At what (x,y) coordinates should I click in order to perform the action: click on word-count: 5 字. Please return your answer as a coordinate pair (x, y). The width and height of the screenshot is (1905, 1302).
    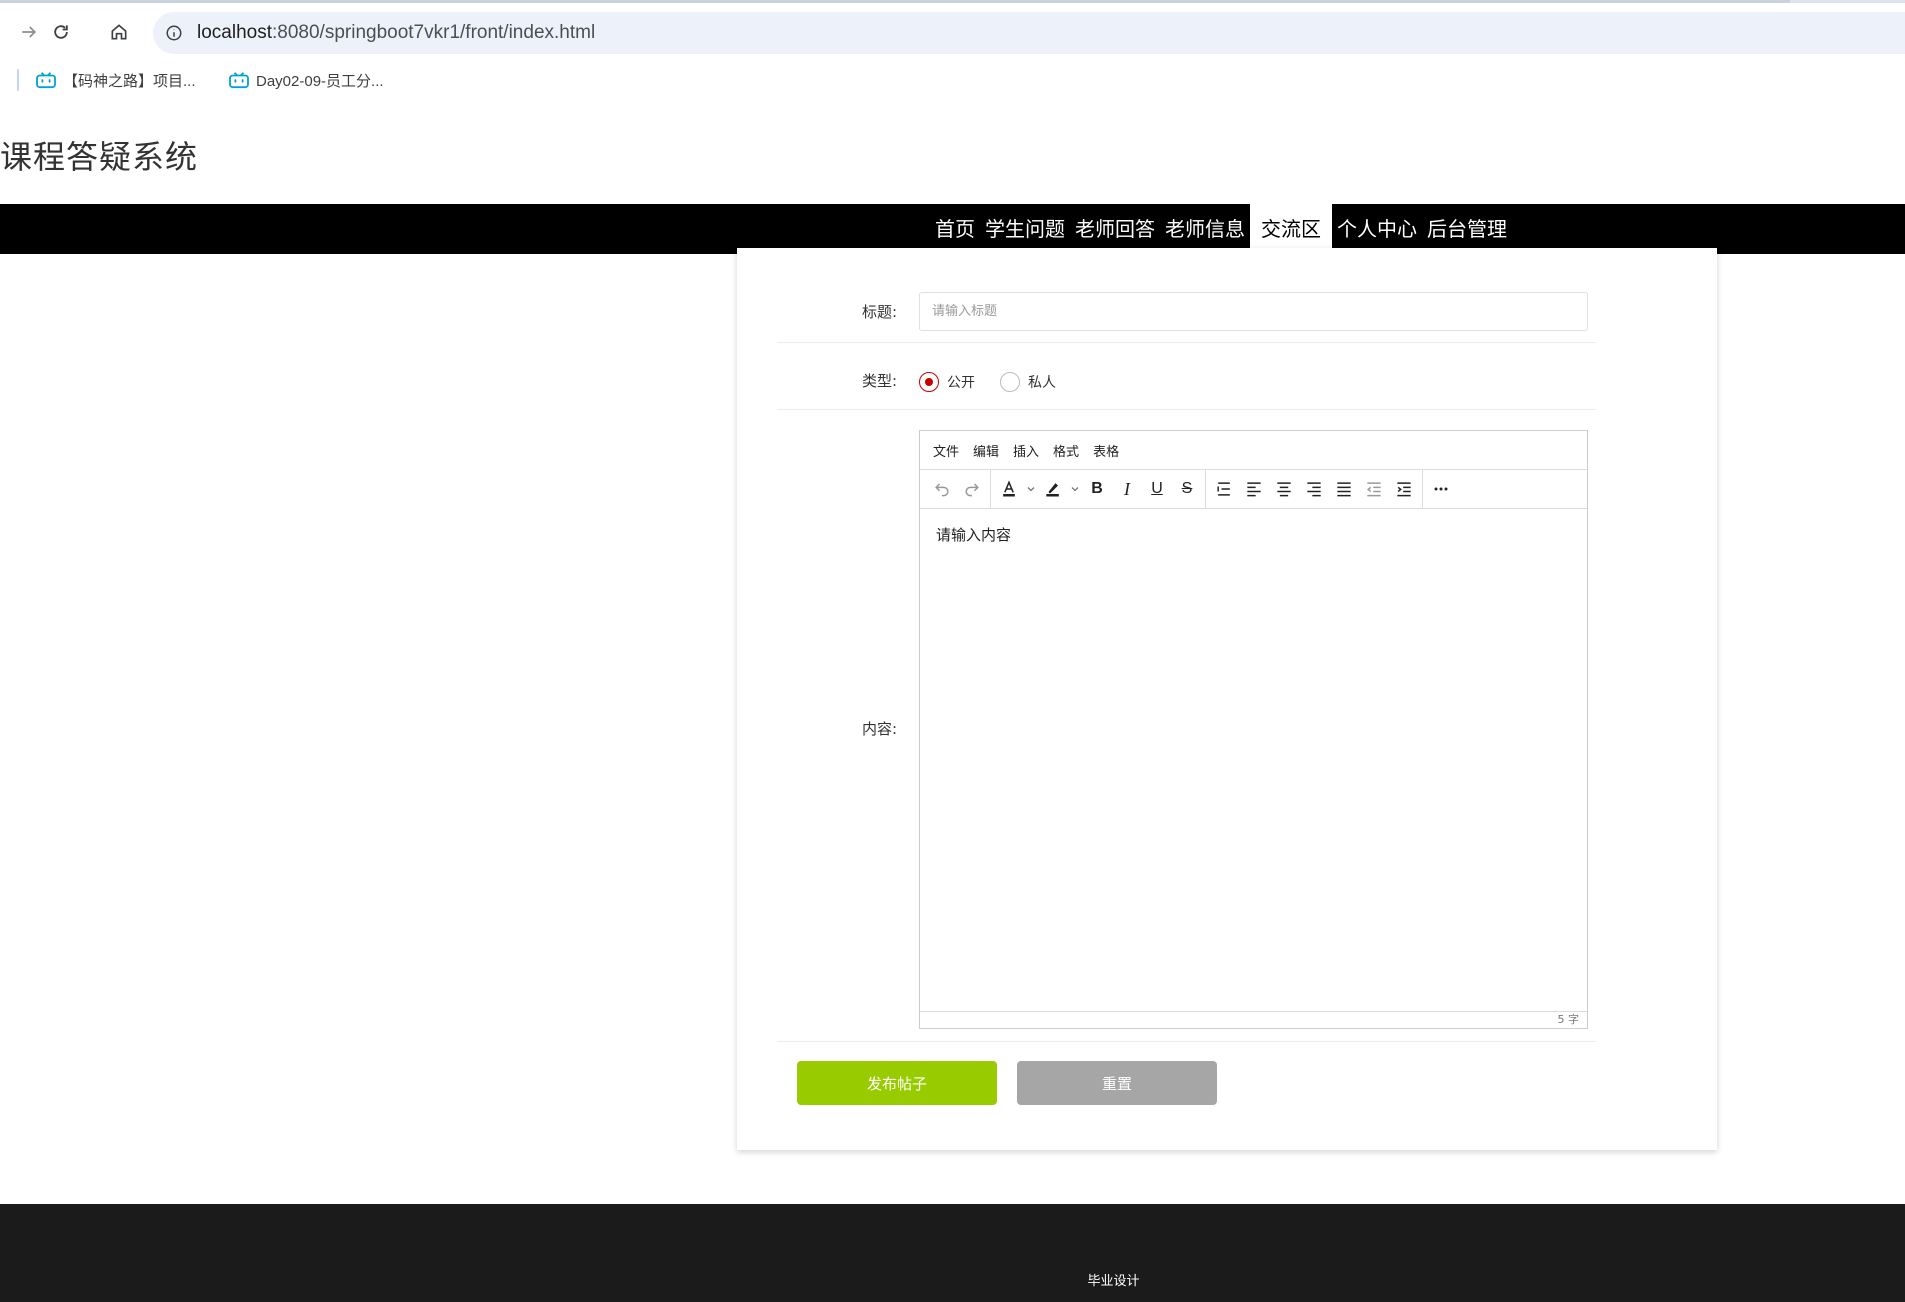
    Looking at the image, I should click on (1568, 1019).